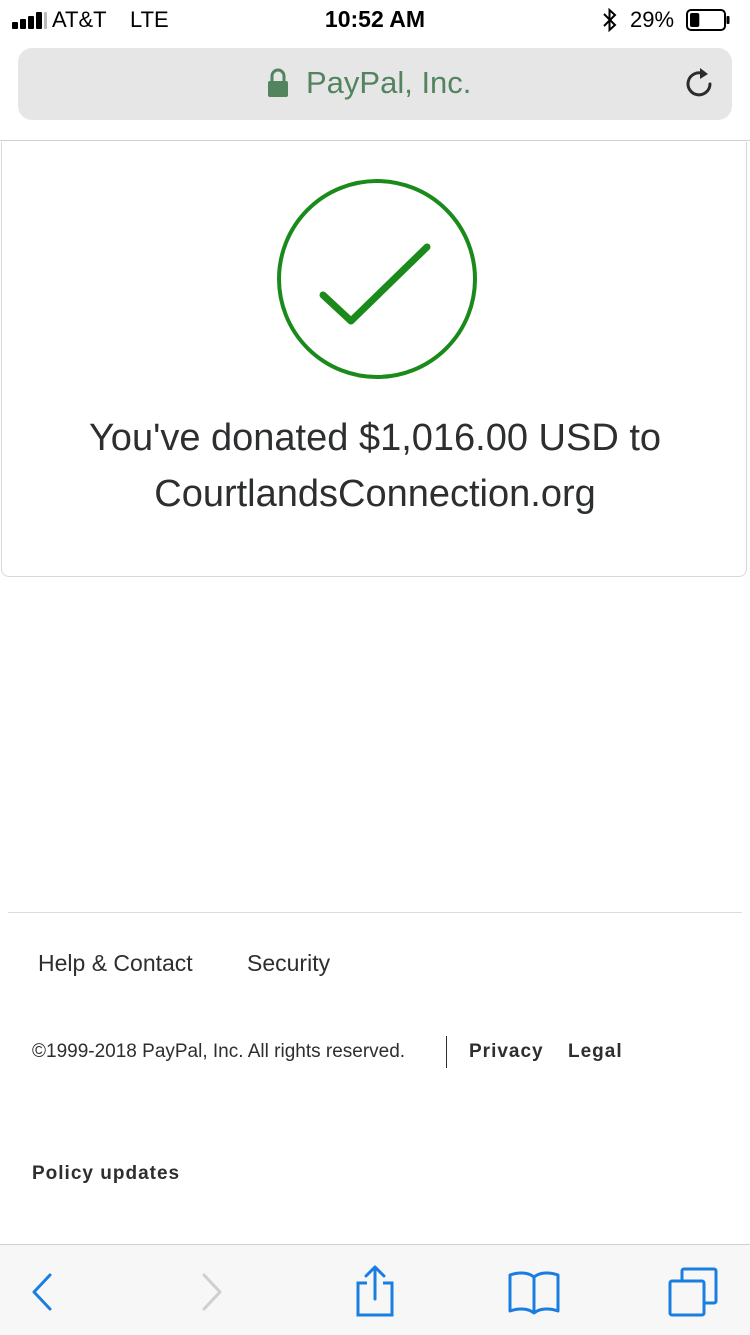 Image resolution: width=750 pixels, height=1335 pixels. I want to click on footer-divider, so click(375, 912).